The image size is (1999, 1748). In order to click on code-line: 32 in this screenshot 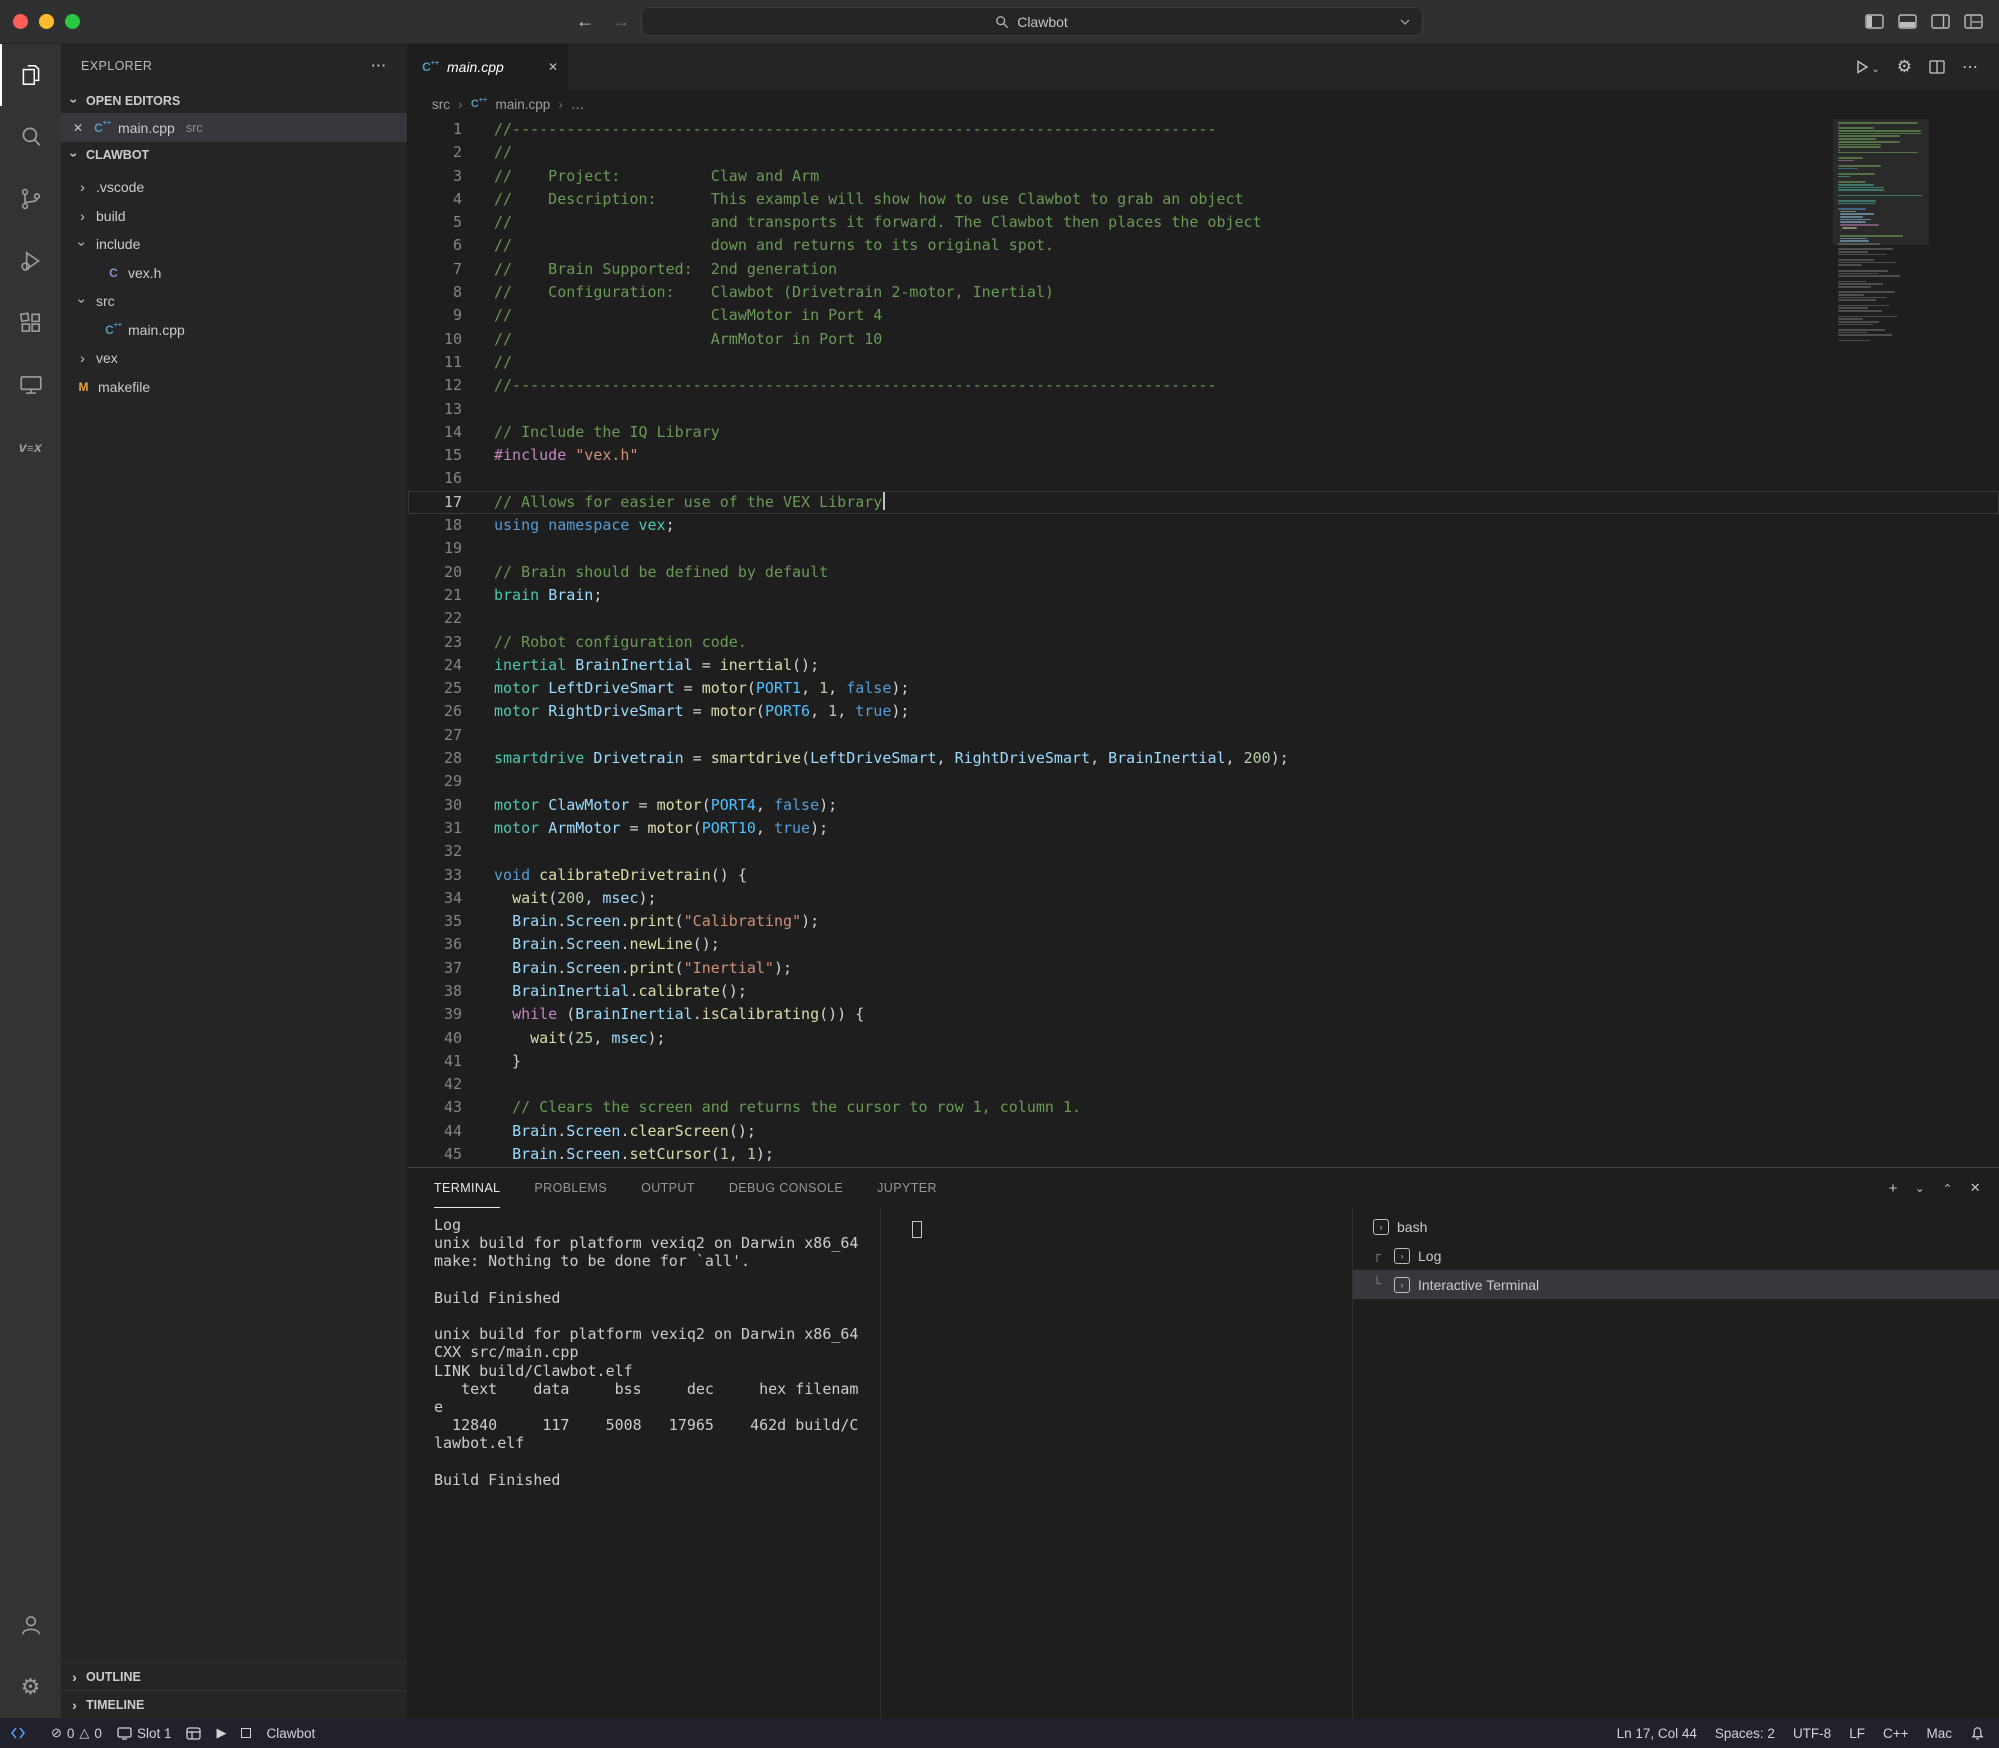, I will do `click(1203, 851)`.